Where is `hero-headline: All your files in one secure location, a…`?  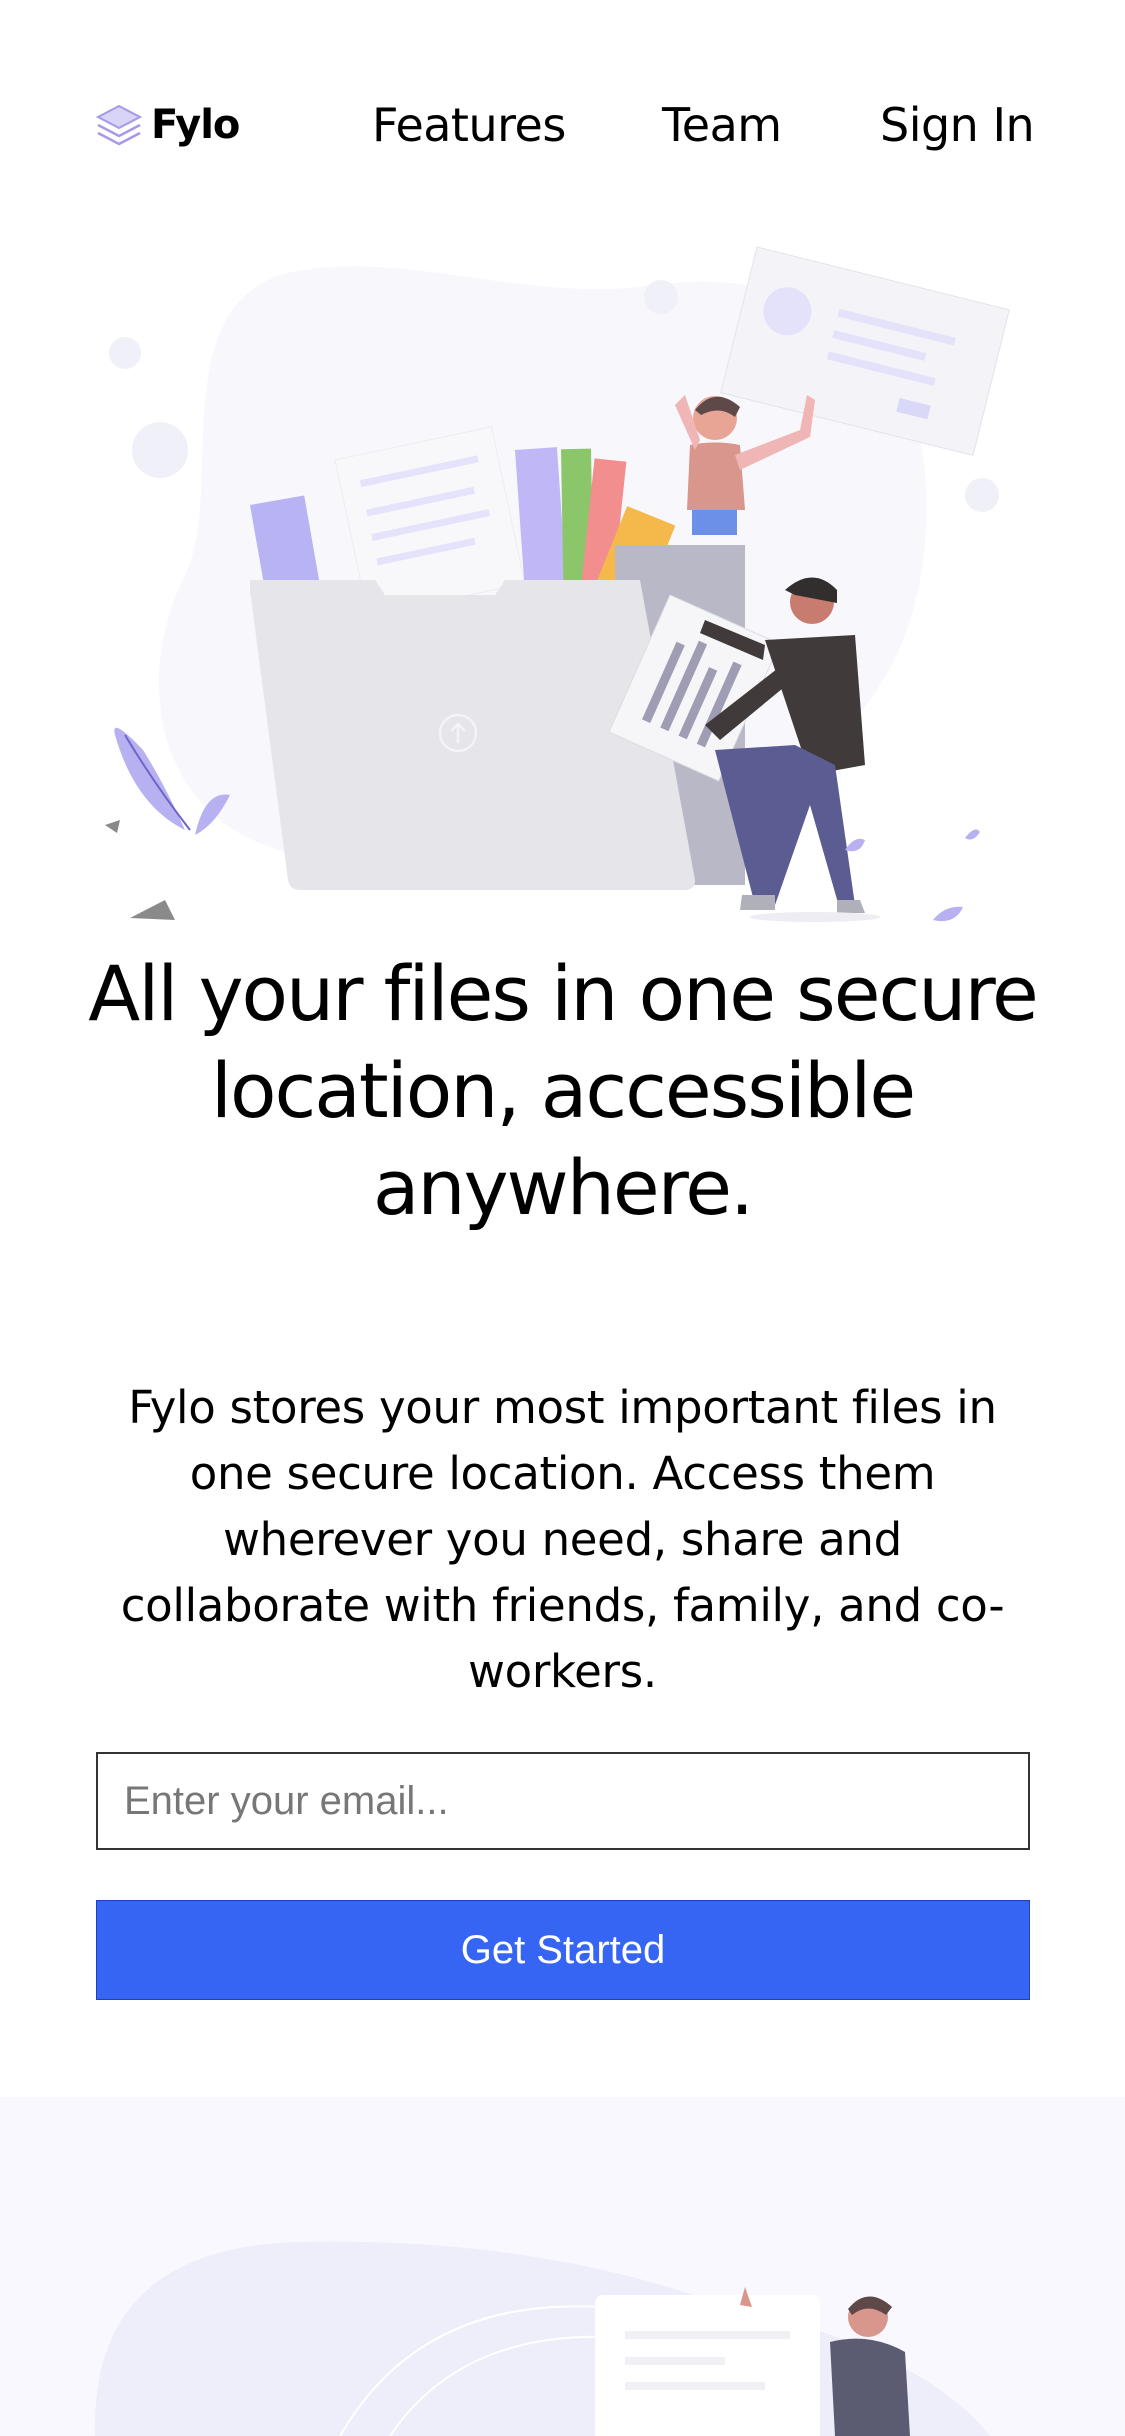 hero-headline: All your files in one secure location, a… is located at coordinates (563, 1090).